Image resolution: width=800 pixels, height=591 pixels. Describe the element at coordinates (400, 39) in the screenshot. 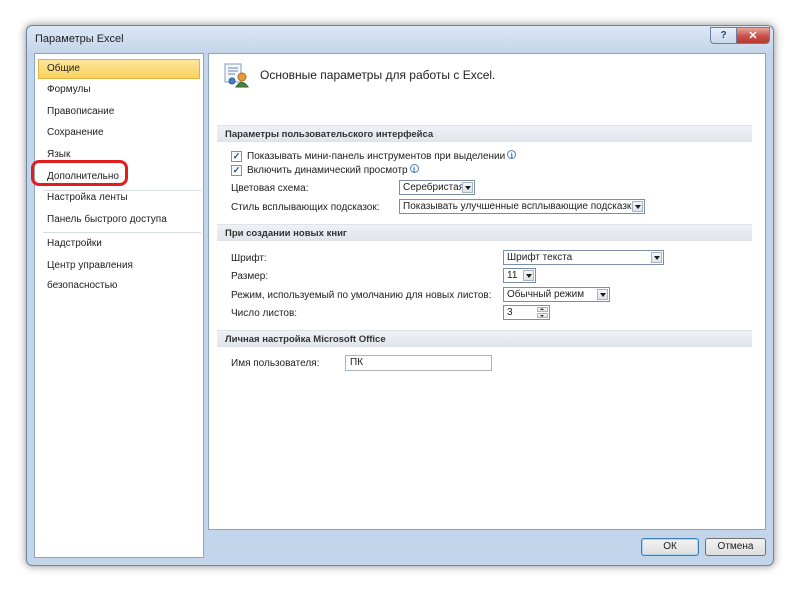

I see `title-bar: Параметры Excel ? ✕` at that location.